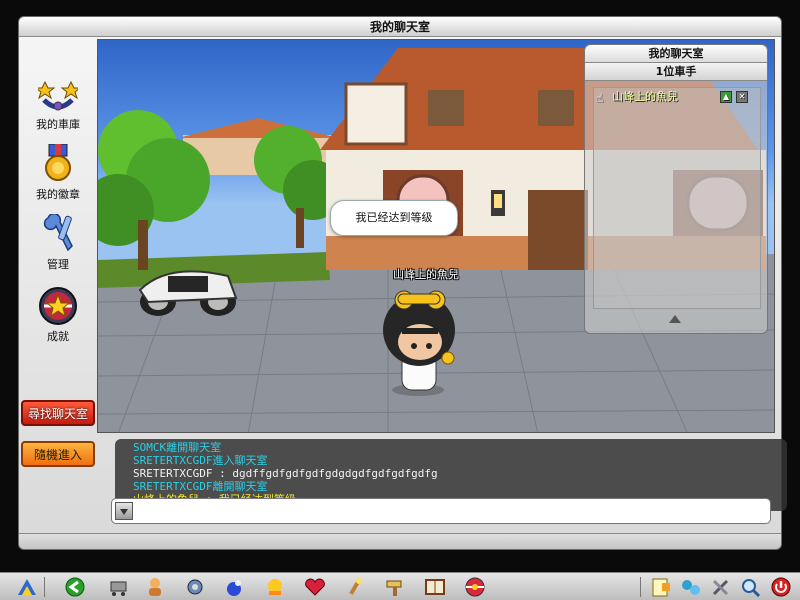  I want to click on magnifier-icon, so click(751, 587).